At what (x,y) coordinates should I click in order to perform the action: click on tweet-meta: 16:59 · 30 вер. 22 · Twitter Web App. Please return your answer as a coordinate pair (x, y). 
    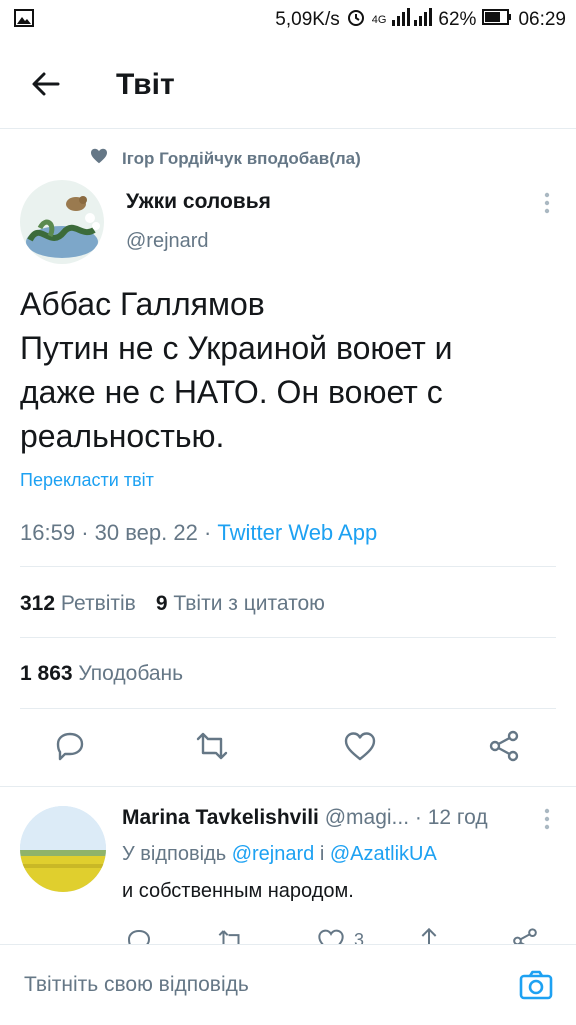
    Looking at the image, I should click on (199, 532).